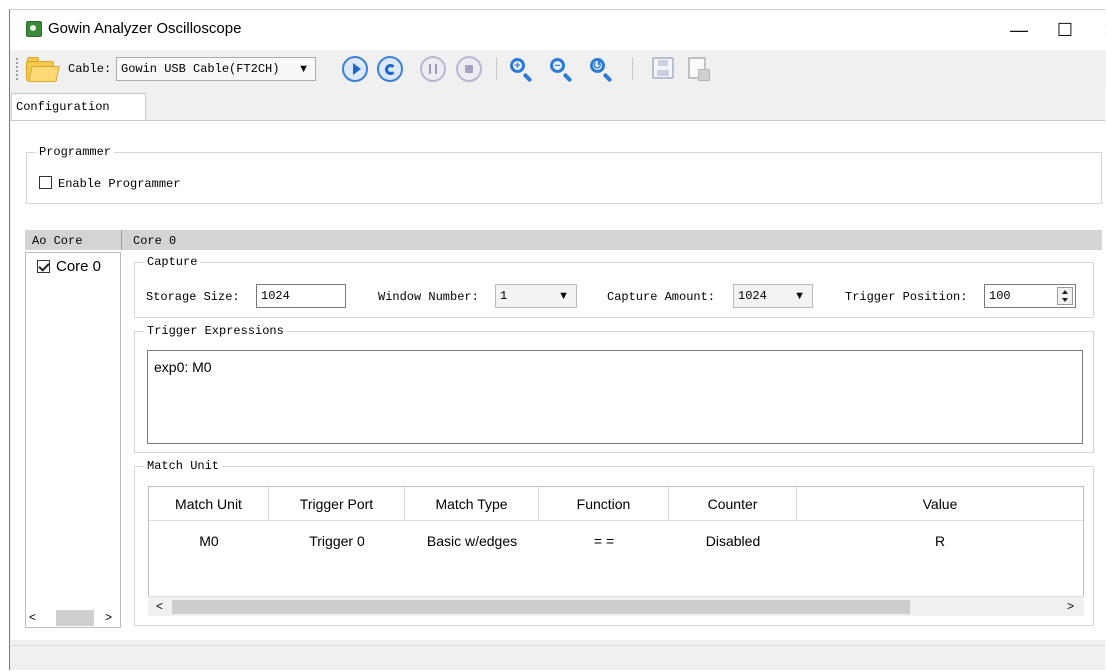 The image size is (1106, 671). What do you see at coordinates (504, 296) in the screenshot?
I see `window-number-value: 1` at bounding box center [504, 296].